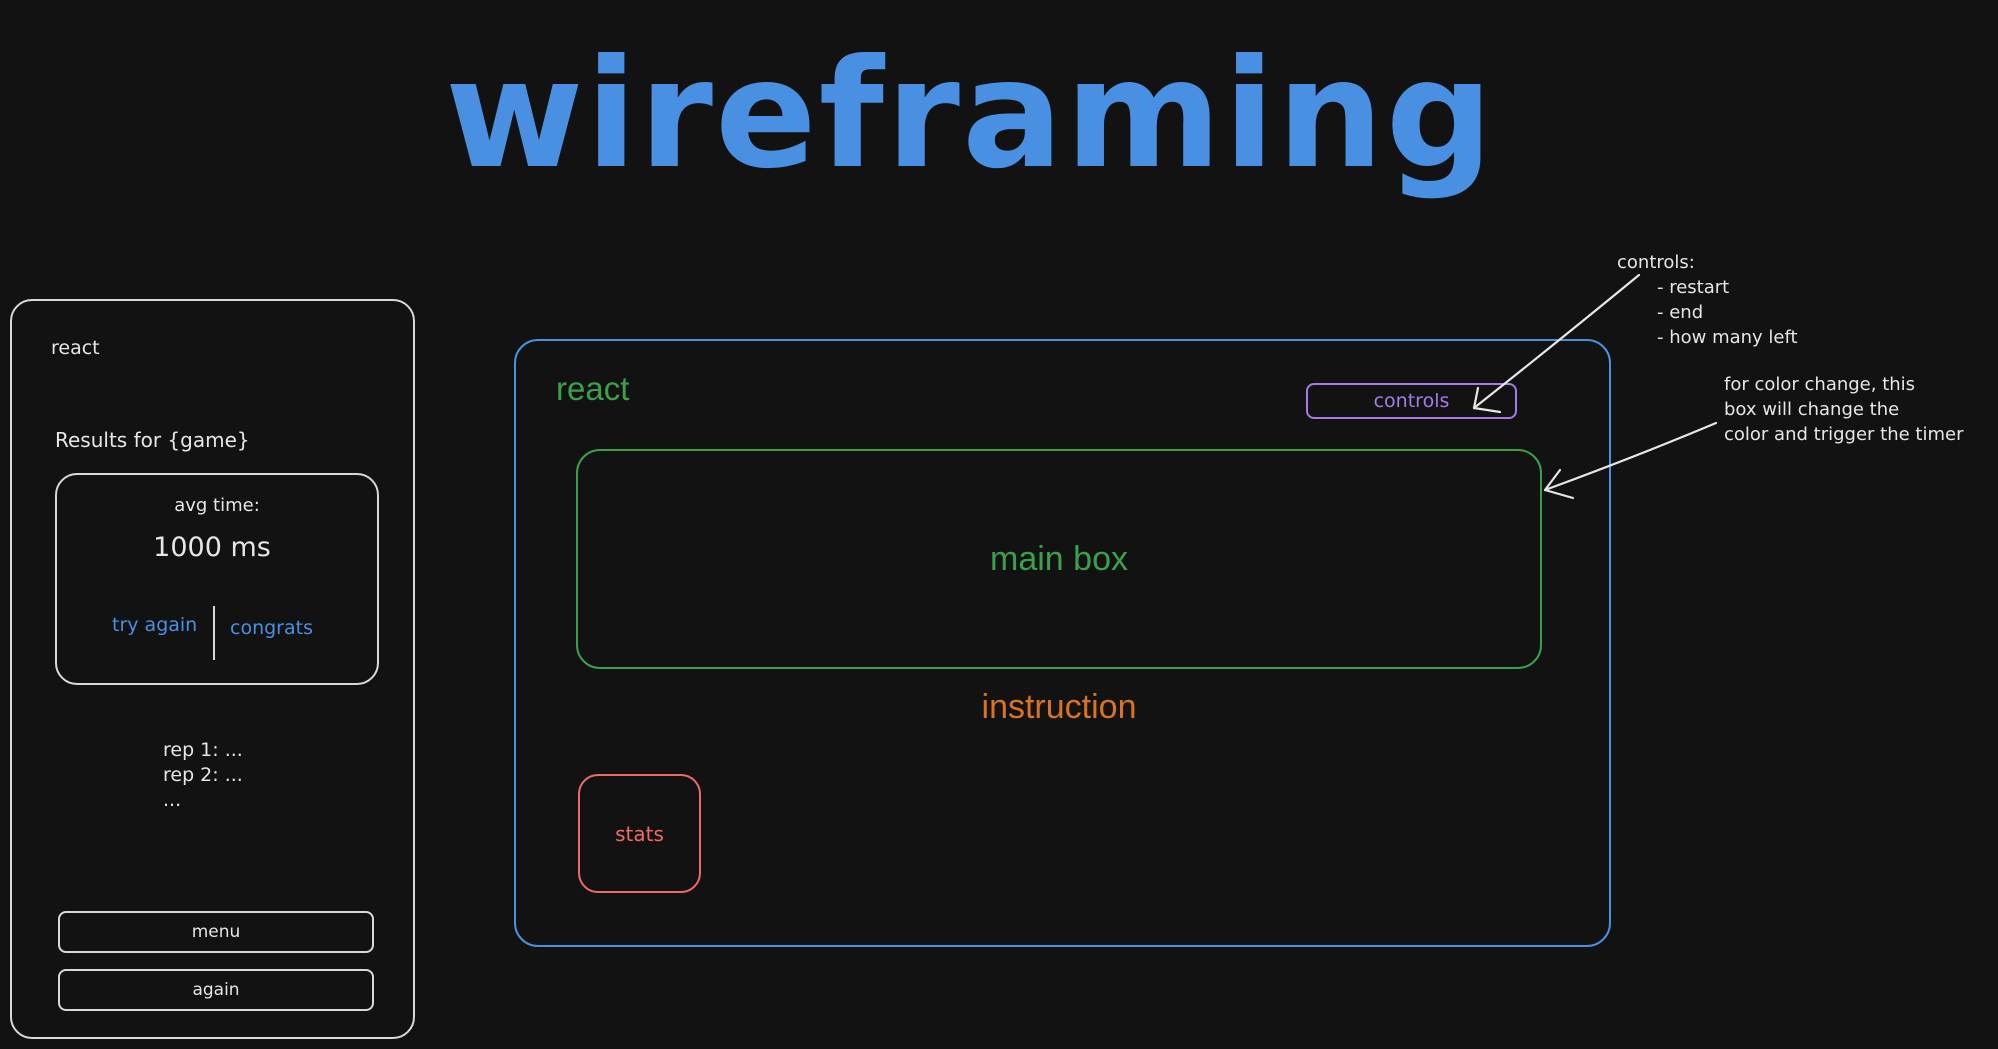 The height and width of the screenshot is (1049, 1998). What do you see at coordinates (1630, 456) in the screenshot?
I see `color-arrow` at bounding box center [1630, 456].